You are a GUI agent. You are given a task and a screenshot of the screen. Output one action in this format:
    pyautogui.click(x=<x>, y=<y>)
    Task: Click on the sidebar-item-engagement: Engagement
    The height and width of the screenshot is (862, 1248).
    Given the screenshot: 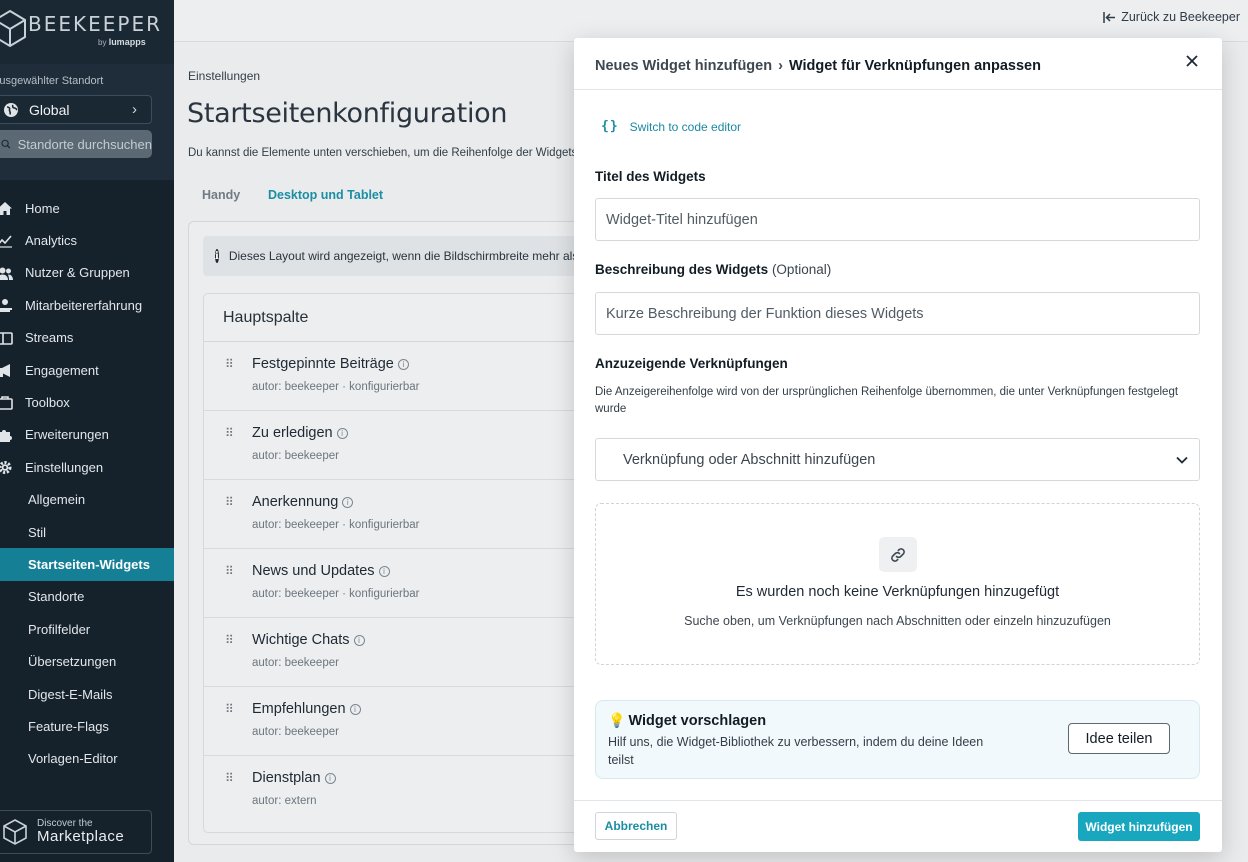 What is the action you would take?
    pyautogui.click(x=87, y=370)
    